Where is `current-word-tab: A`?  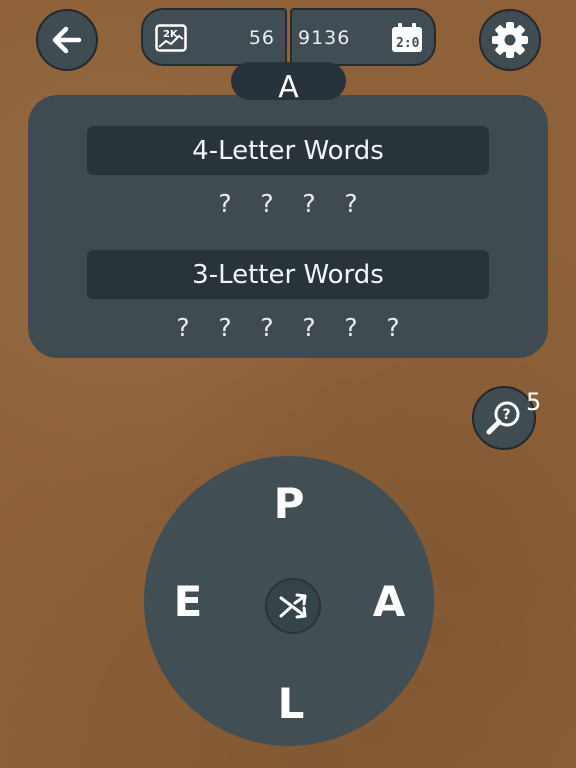 current-word-tab: A is located at coordinates (288, 81).